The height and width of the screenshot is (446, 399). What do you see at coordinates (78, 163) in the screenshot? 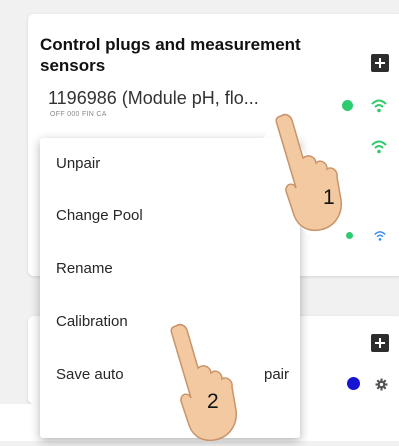
I see `menu-item-unpair: Unpair` at bounding box center [78, 163].